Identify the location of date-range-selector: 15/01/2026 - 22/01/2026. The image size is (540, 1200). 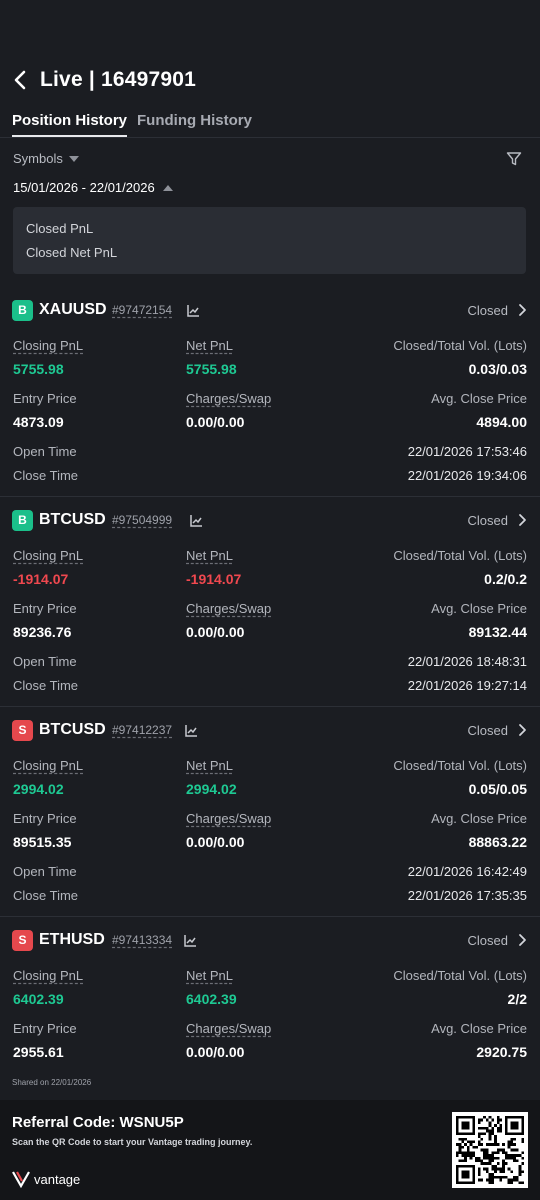
(93, 187).